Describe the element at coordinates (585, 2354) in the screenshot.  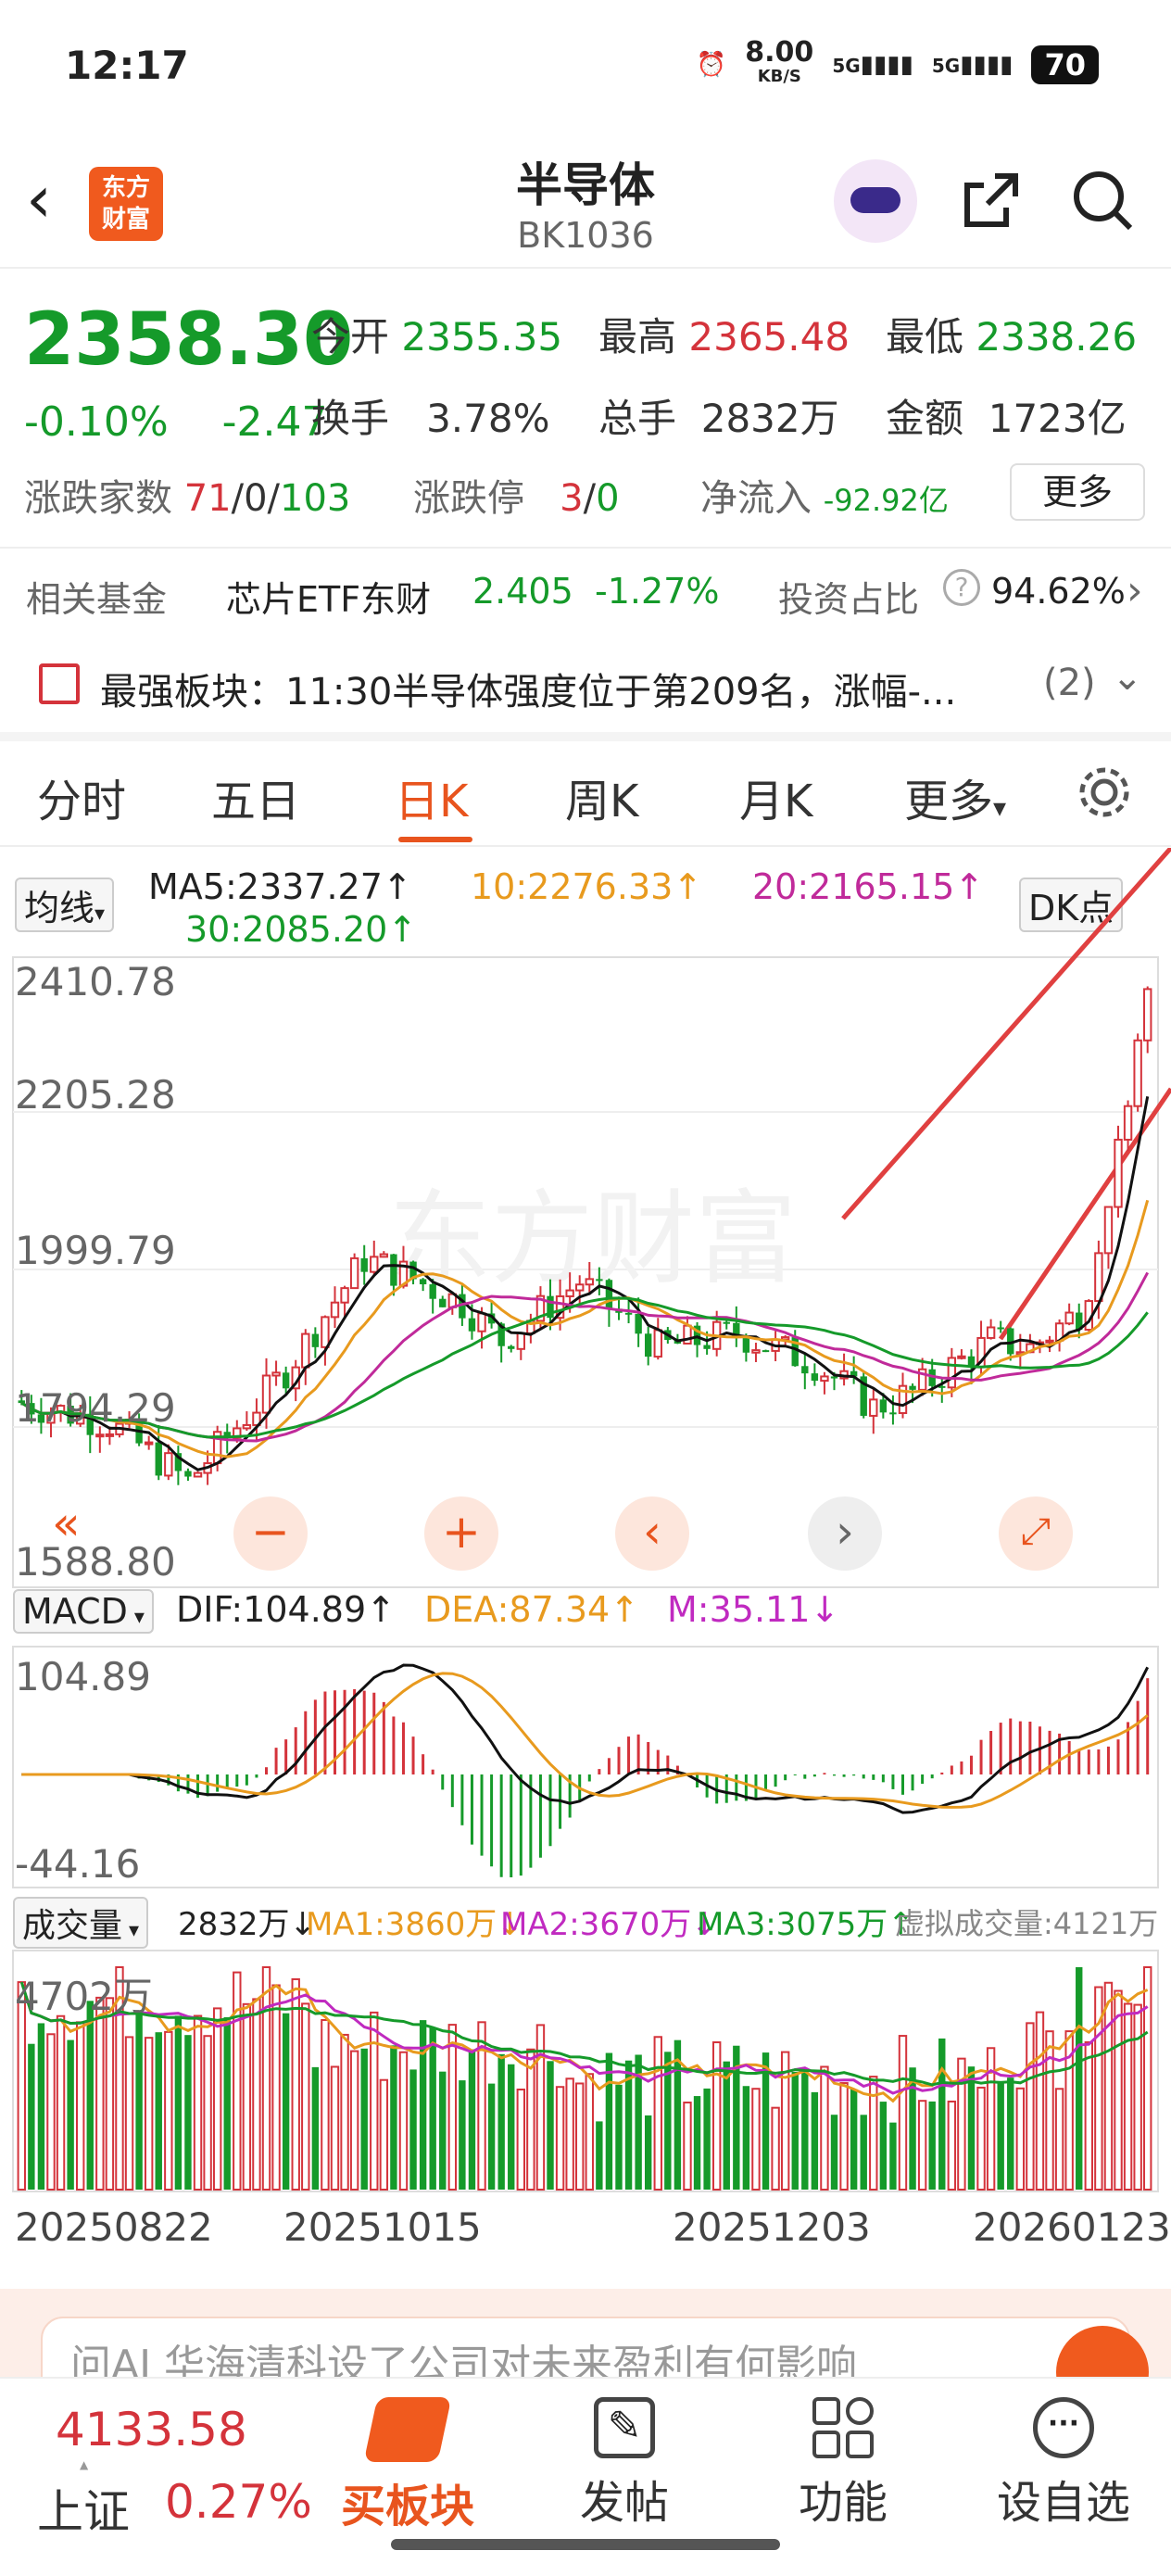
I see `ai-ad-banner: 问AI 华海清科设了公司对未来盈利有何影响` at that location.